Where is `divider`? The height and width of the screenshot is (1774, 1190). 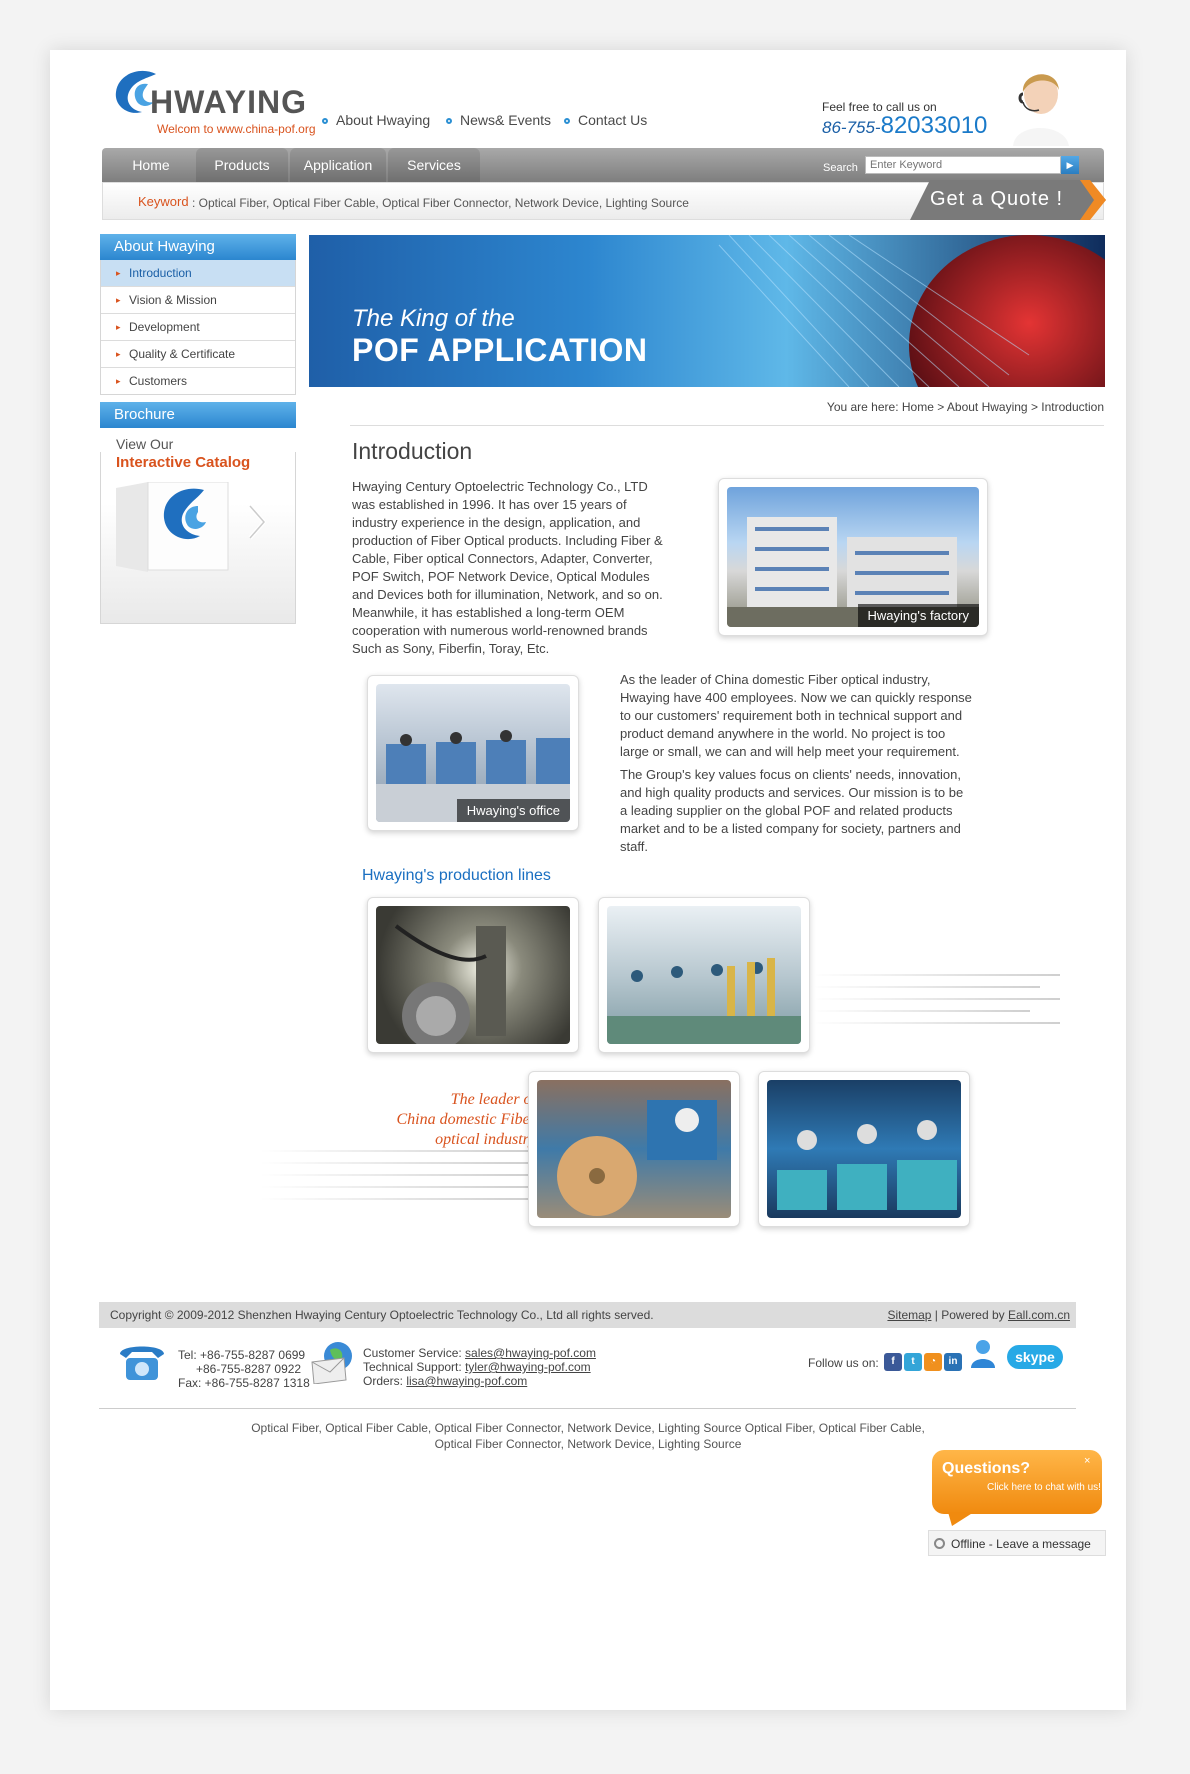
divider is located at coordinates (727, 425).